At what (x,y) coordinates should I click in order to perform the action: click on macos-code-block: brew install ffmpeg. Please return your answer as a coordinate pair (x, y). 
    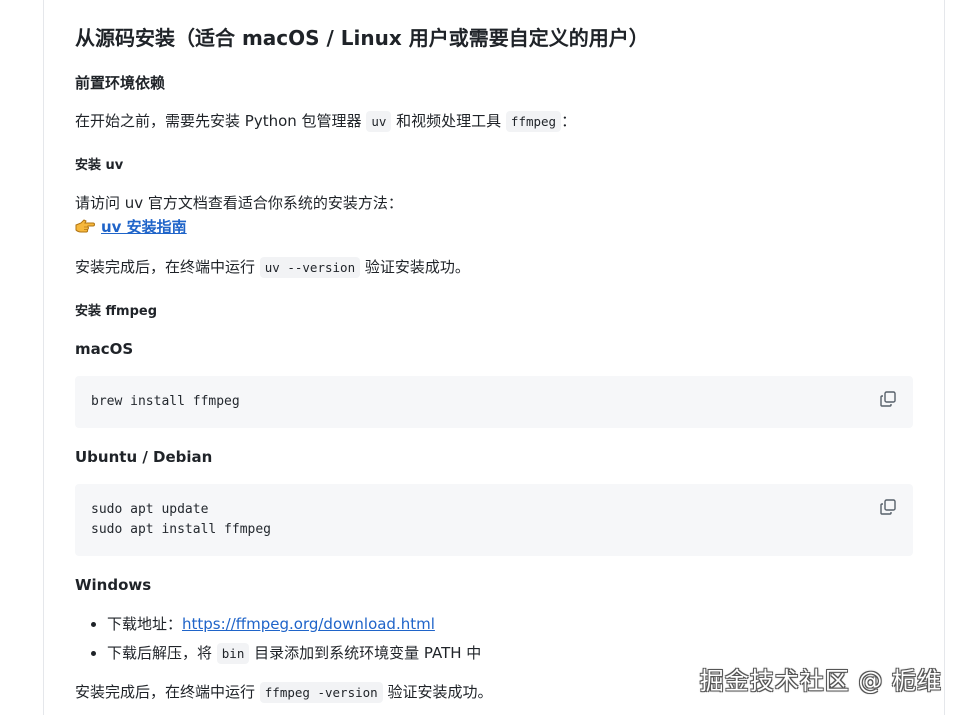
    Looking at the image, I should click on (494, 402).